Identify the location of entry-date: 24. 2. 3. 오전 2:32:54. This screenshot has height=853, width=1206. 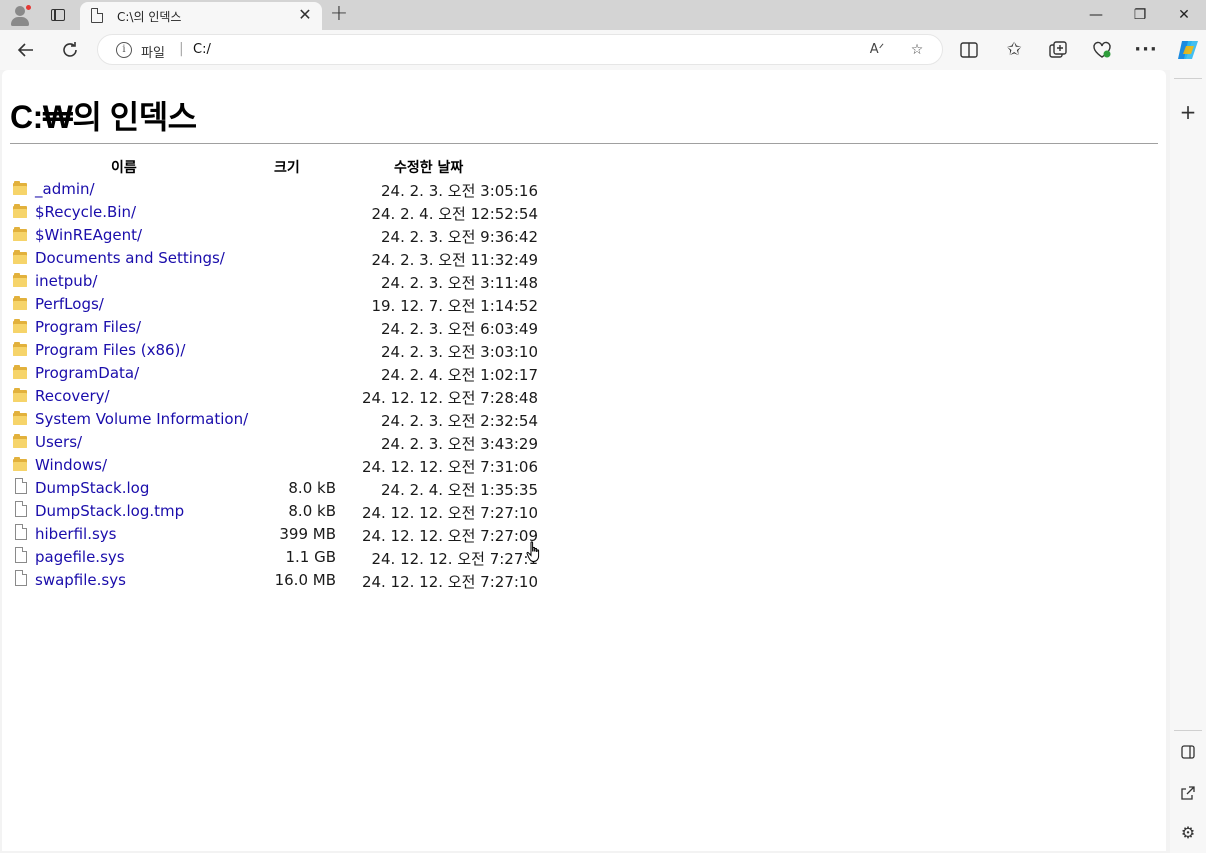
(459, 421).